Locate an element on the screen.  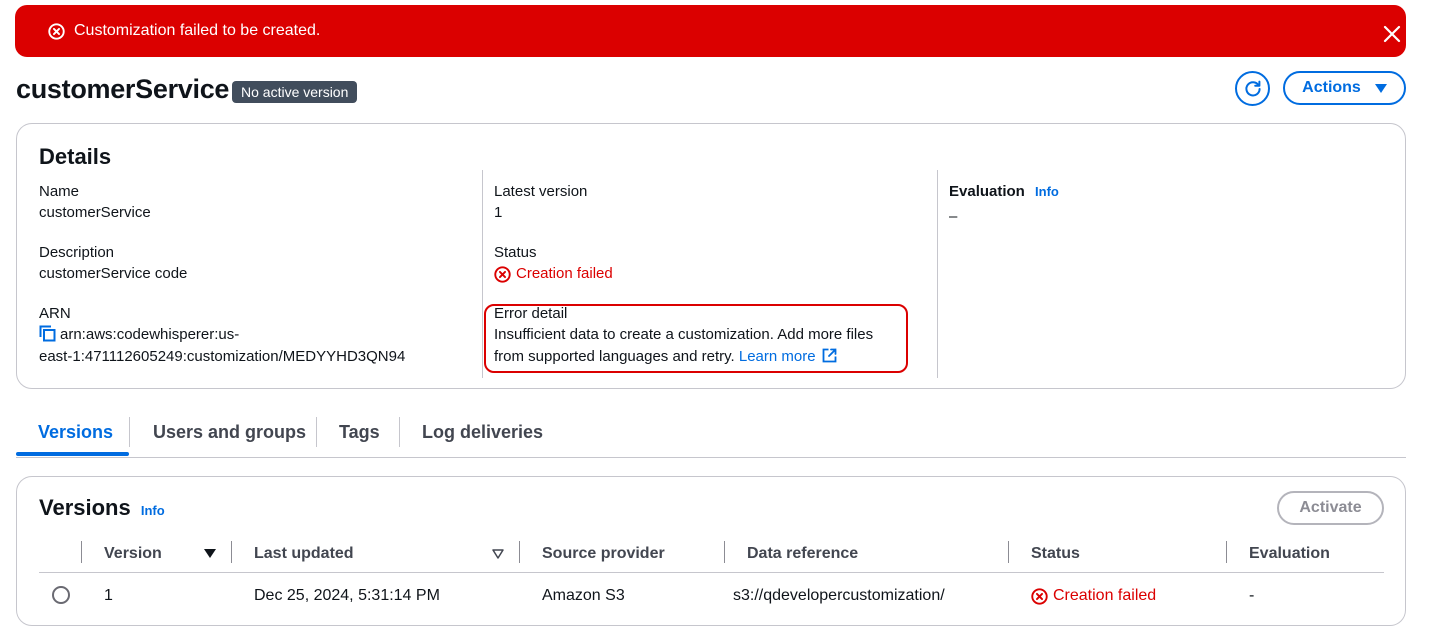
status-value: Creation failed is located at coordinates (553, 274).